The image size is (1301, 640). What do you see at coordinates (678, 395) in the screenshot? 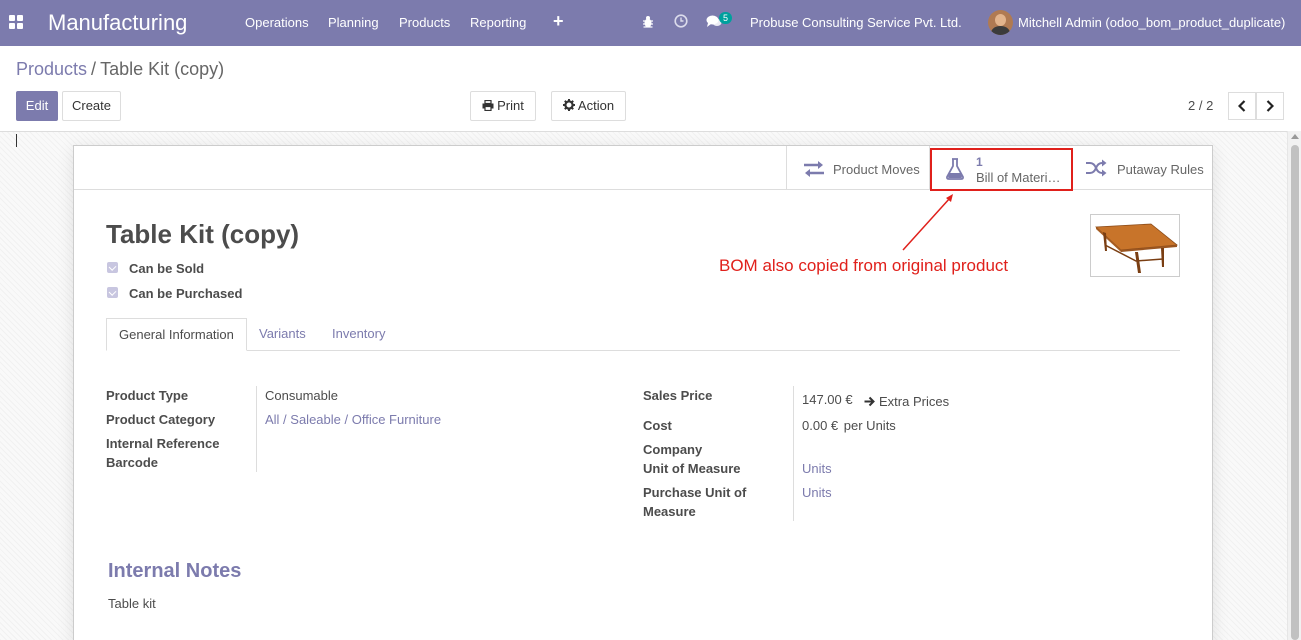
I see `sales-price-label: Sales Price` at bounding box center [678, 395].